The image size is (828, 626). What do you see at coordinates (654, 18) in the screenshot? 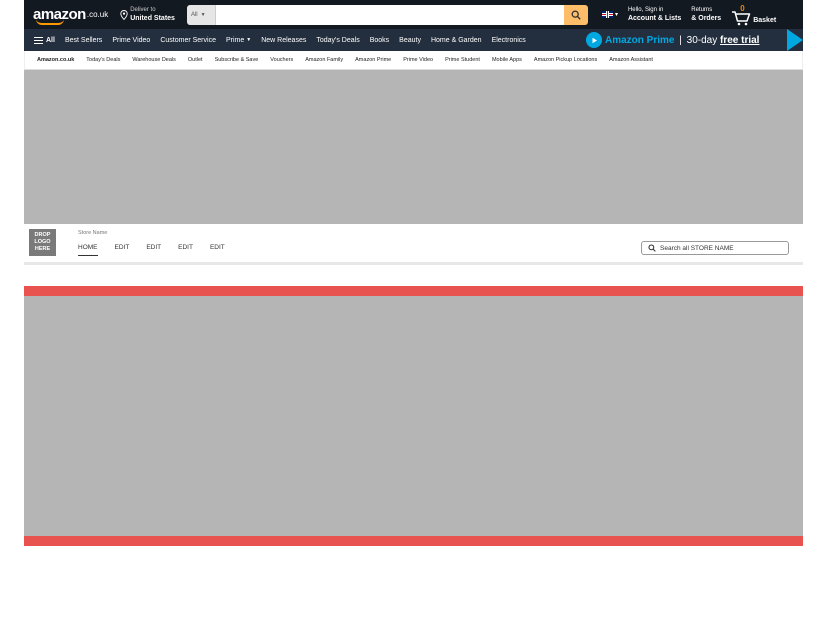
I see `account-label: Account & Lists` at bounding box center [654, 18].